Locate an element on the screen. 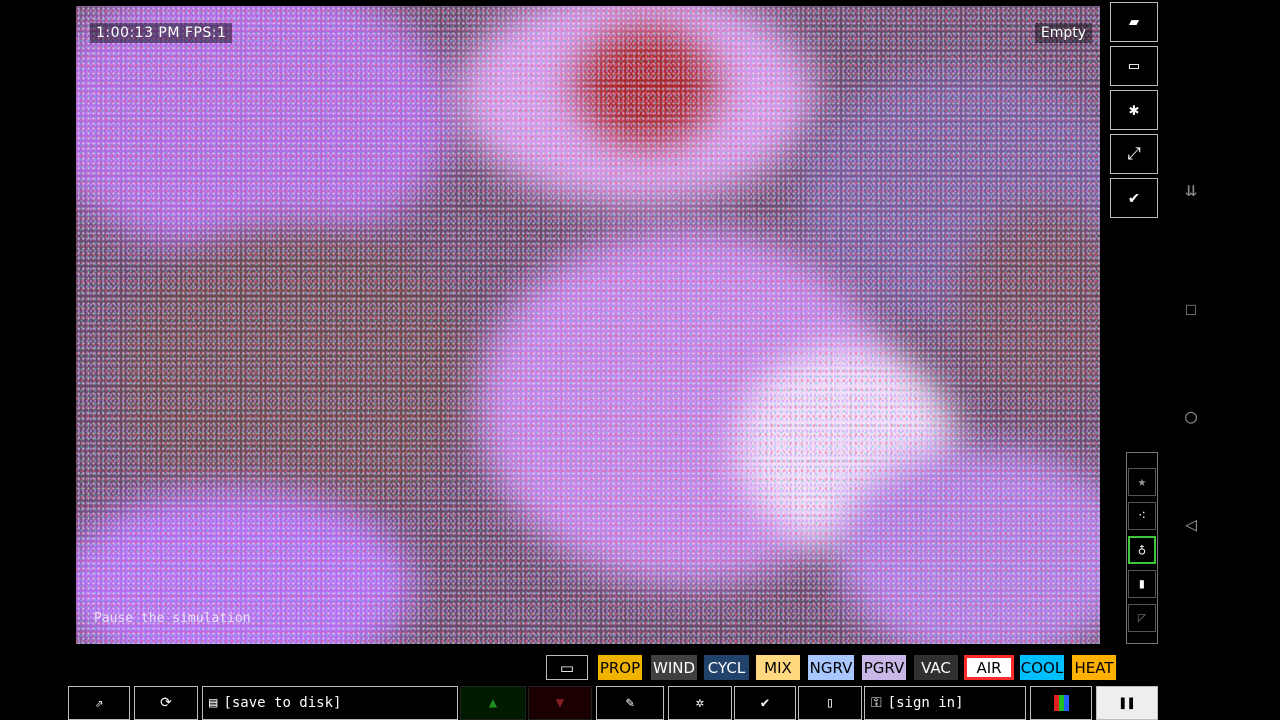  pause-icon: ❚❚ is located at coordinates (1127, 703).